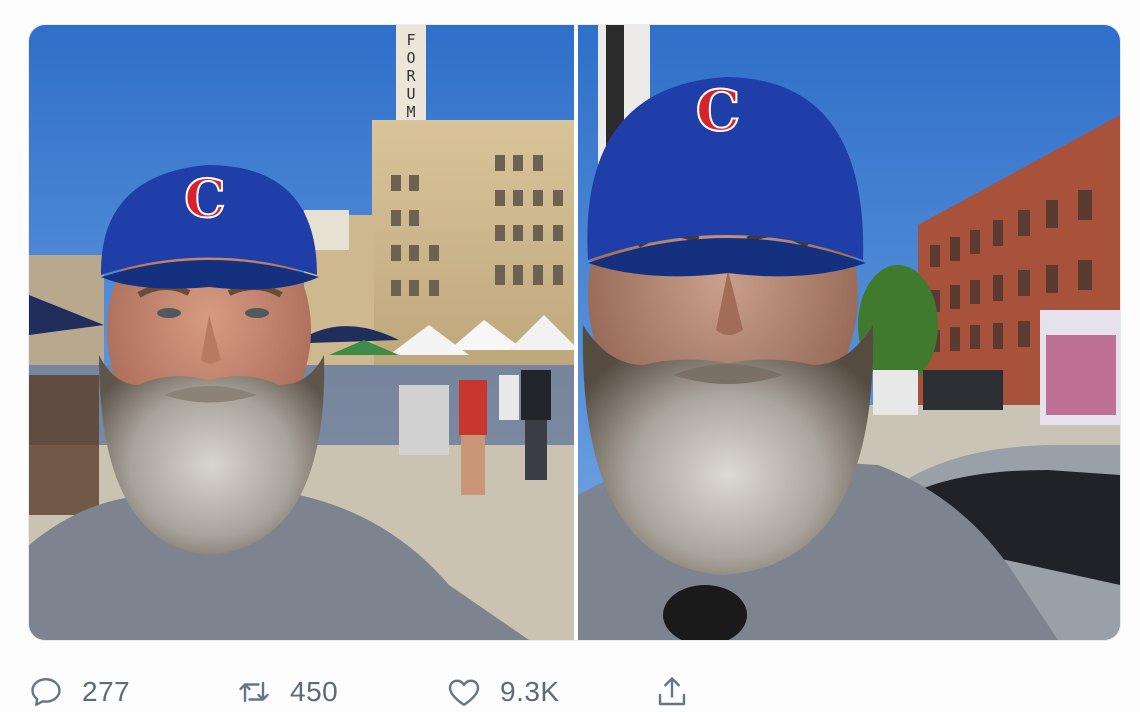  What do you see at coordinates (530, 691) in the screenshot?
I see `like-count: 9.3K` at bounding box center [530, 691].